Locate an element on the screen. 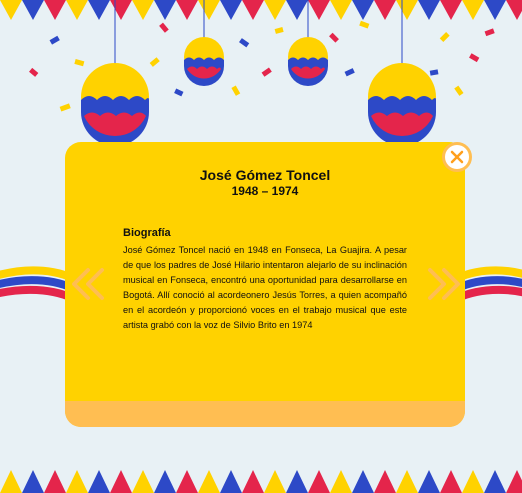 This screenshot has height=493, width=522. lantern-mid-left is located at coordinates (204, 61).